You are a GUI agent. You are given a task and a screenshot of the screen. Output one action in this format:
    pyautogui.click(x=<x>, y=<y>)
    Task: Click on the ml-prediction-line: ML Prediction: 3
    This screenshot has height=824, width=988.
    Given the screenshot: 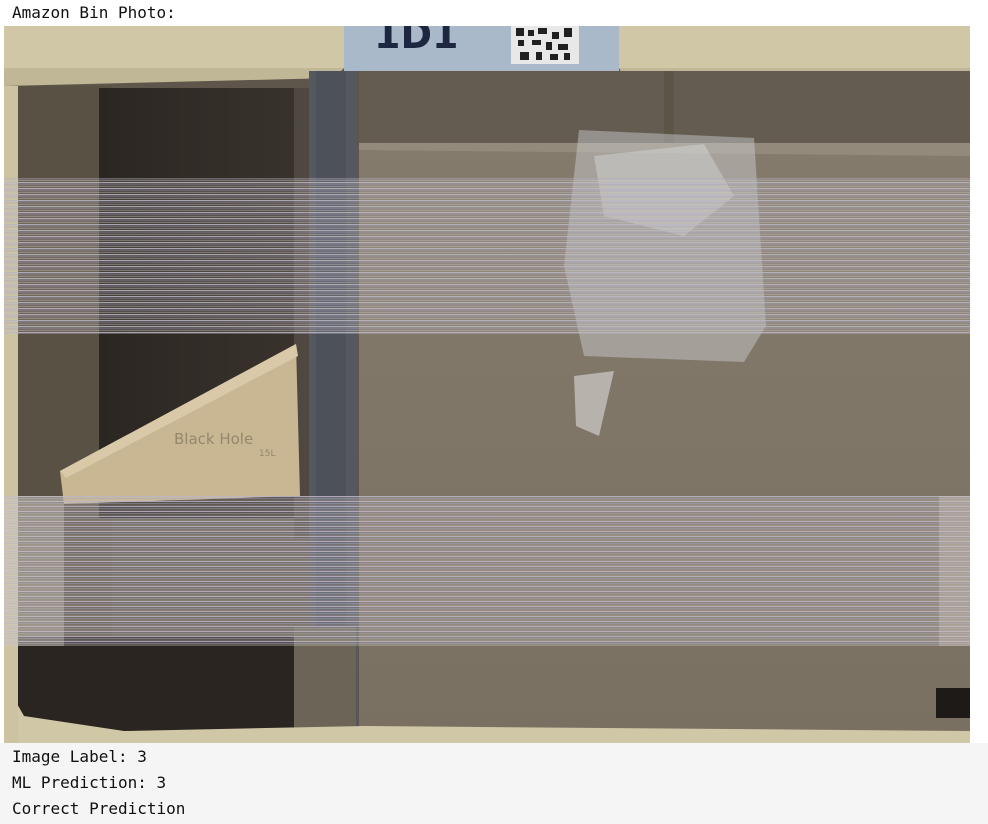 What is the action you would take?
    pyautogui.click(x=89, y=782)
    